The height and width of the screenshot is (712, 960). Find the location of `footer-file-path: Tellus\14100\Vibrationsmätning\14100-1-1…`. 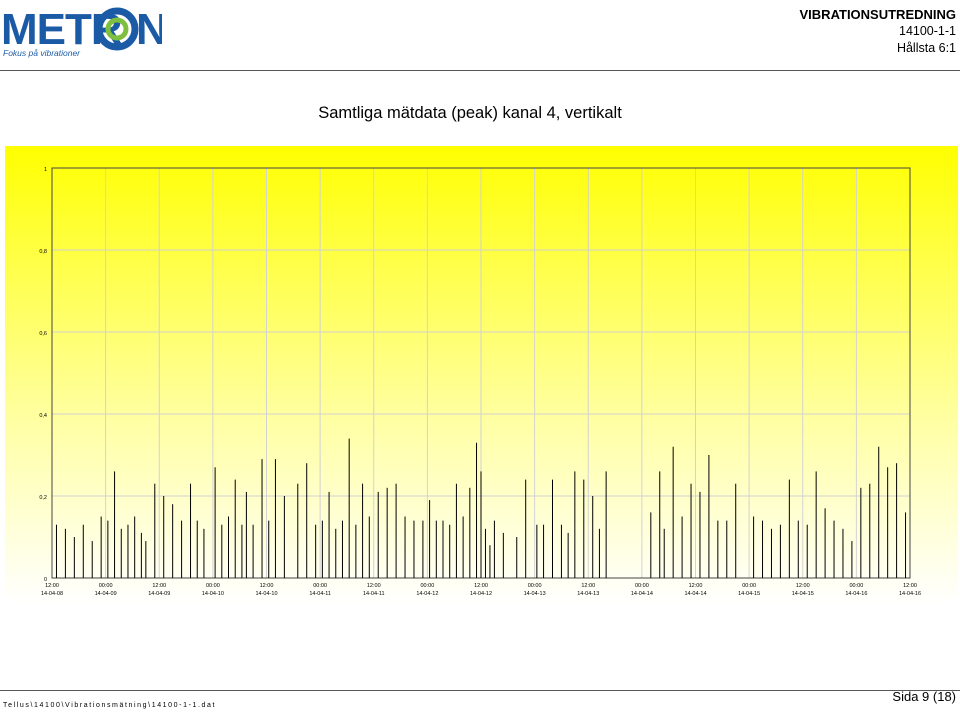

footer-file-path: Tellus\14100\Vibrationsmätning\14100-1-1… is located at coordinates (110, 705).